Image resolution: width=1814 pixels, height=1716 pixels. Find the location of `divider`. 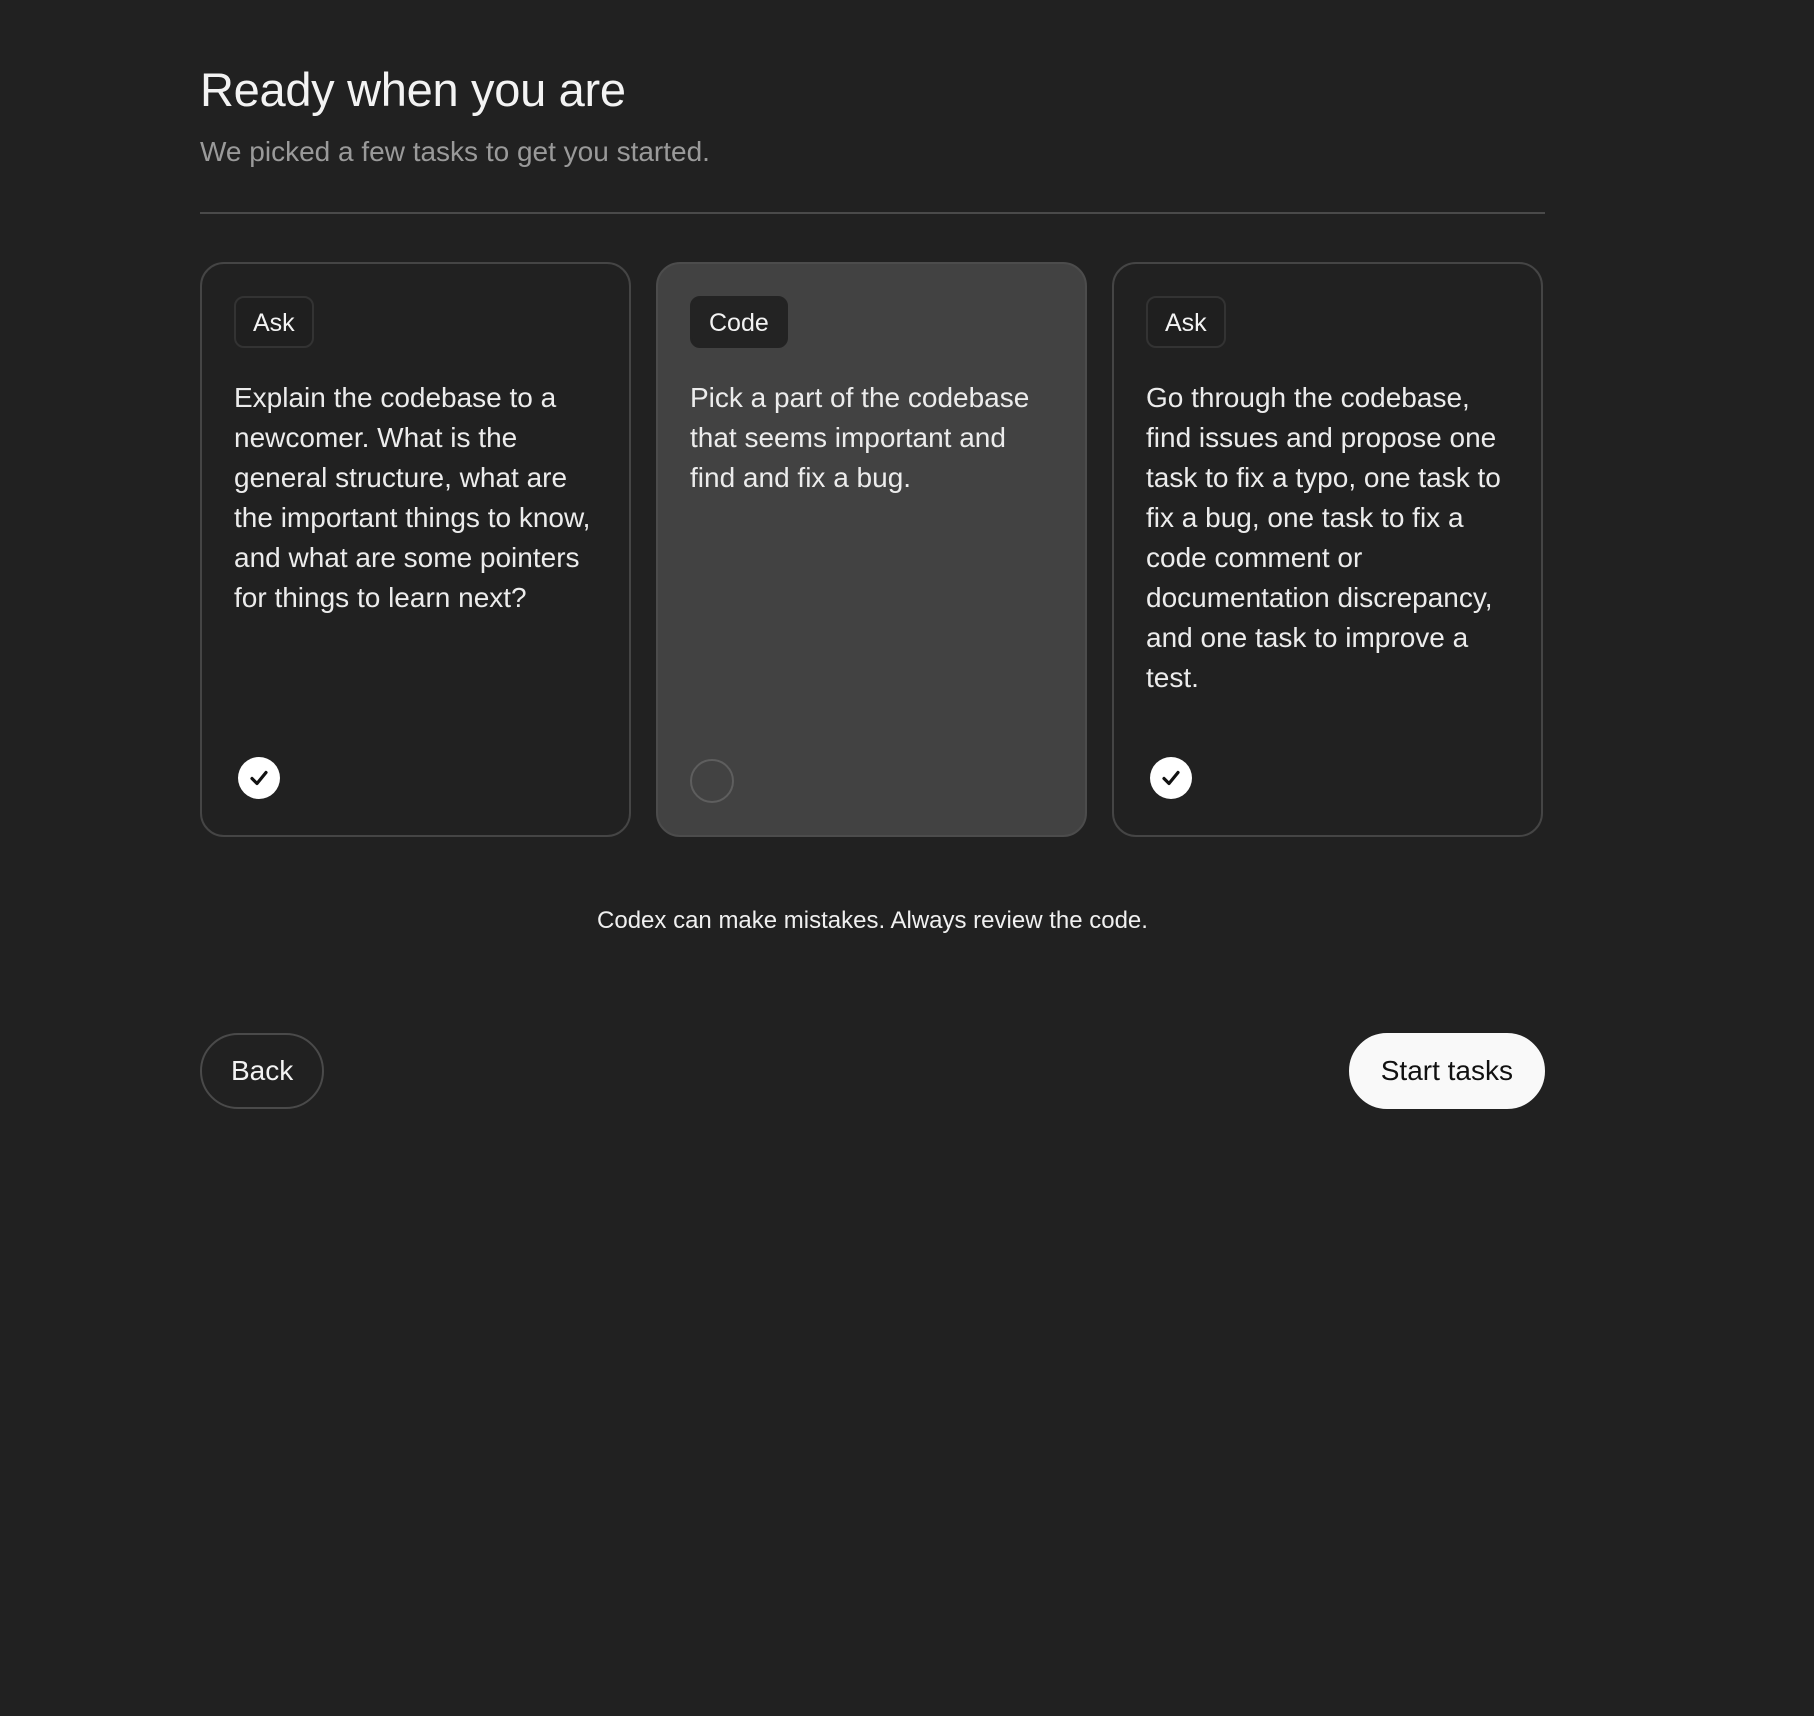

divider is located at coordinates (872, 213).